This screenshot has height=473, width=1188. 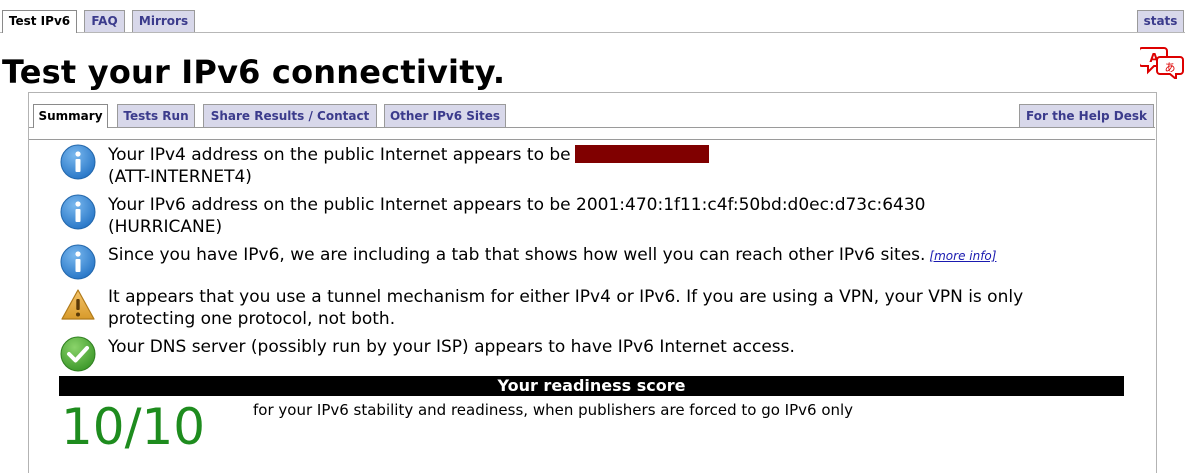 What do you see at coordinates (290, 115) in the screenshot?
I see `tab-share-results: Share Results / Contact` at bounding box center [290, 115].